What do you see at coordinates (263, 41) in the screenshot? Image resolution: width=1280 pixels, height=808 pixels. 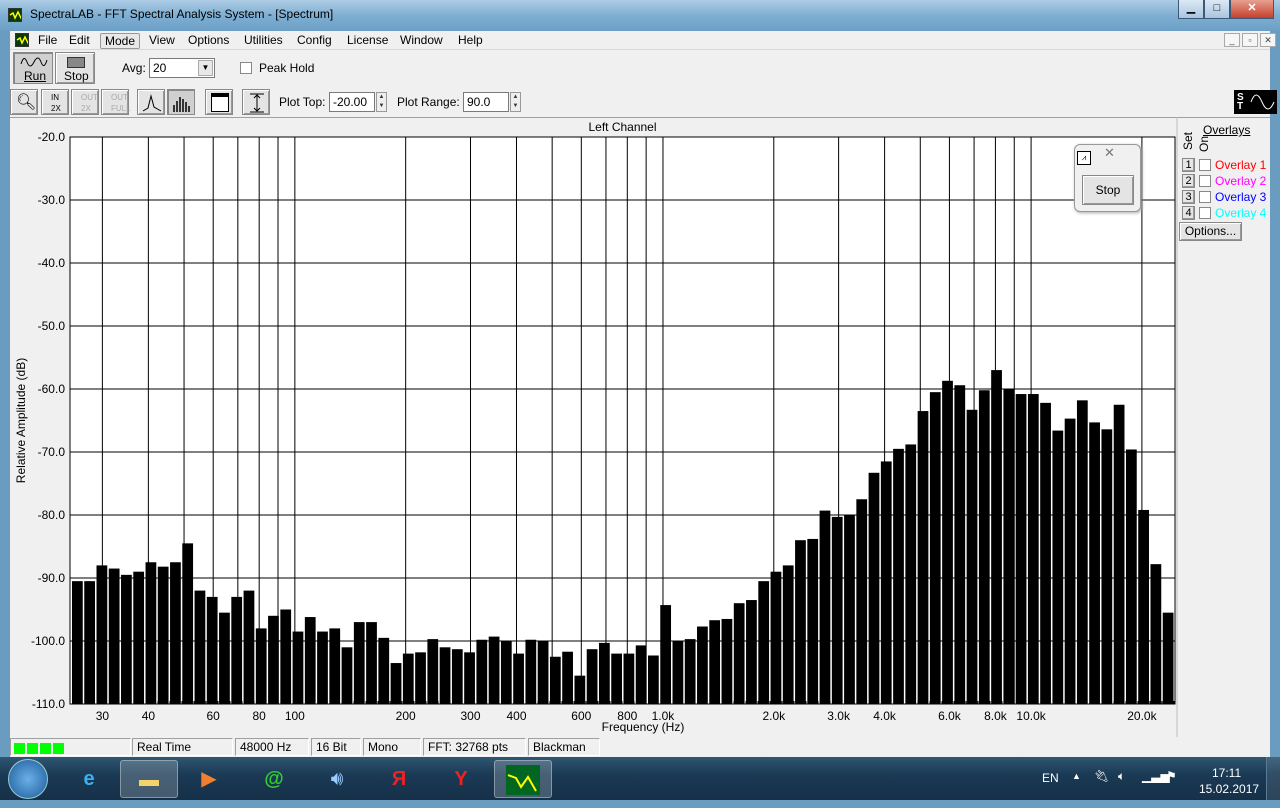 I see `menu-utilities: Utilities` at bounding box center [263, 41].